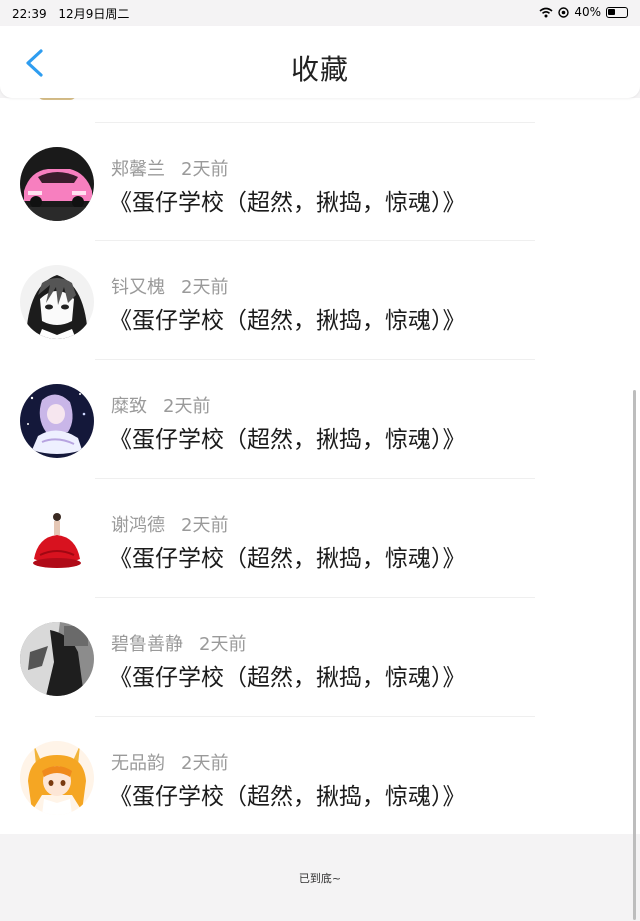 The image size is (640, 921). I want to click on dark-photo-avatar, so click(57, 659).